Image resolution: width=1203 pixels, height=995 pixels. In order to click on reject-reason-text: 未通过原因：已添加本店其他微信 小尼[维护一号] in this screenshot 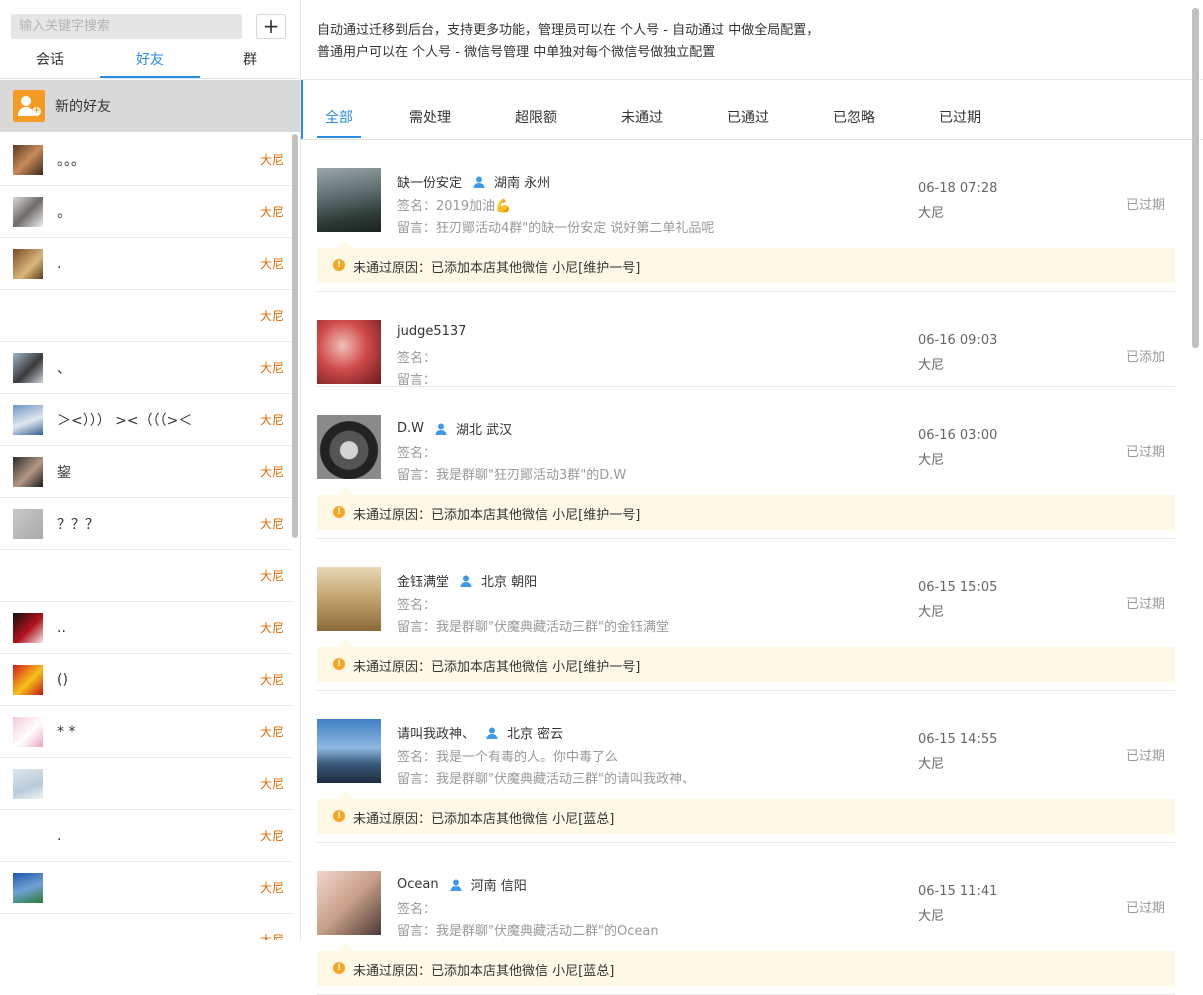, I will do `click(496, 266)`.